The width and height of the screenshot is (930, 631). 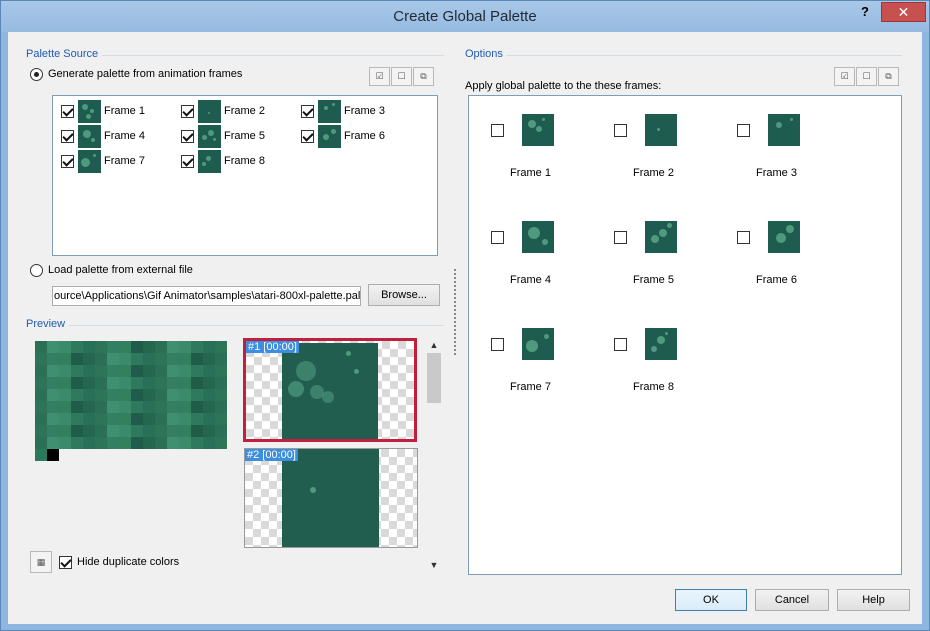 I want to click on apply-frame-4-checkbox, so click(x=497, y=237).